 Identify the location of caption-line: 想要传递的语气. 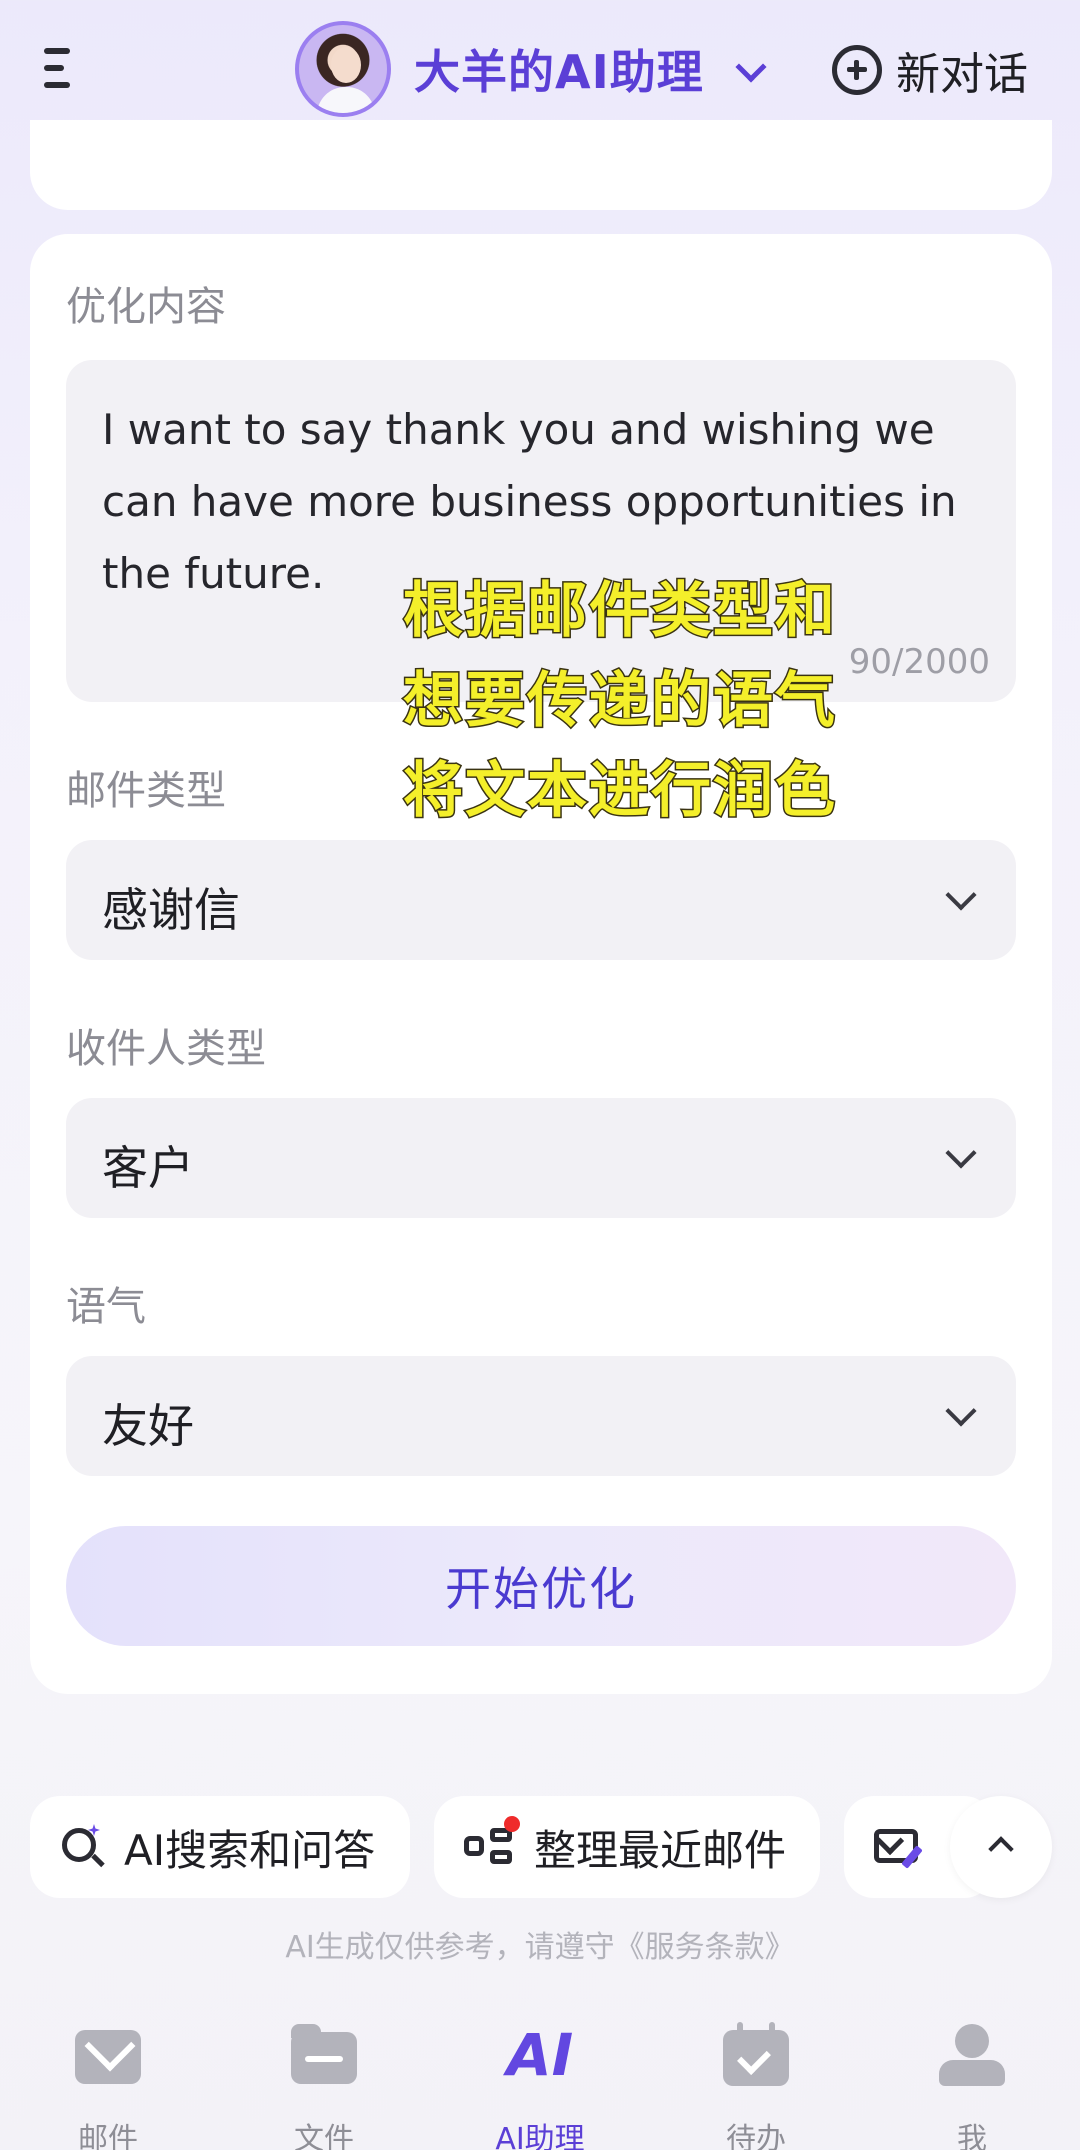
(619, 701).